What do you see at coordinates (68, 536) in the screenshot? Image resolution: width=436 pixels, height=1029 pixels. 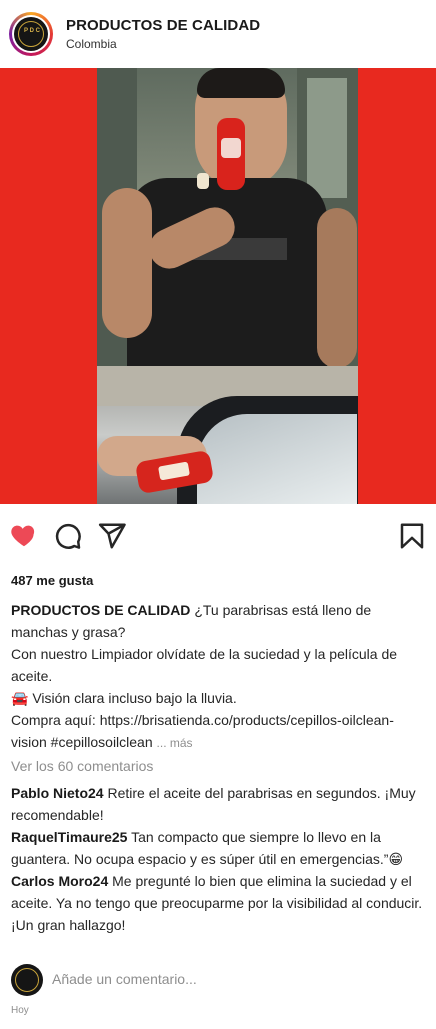 I see `comment-icon` at bounding box center [68, 536].